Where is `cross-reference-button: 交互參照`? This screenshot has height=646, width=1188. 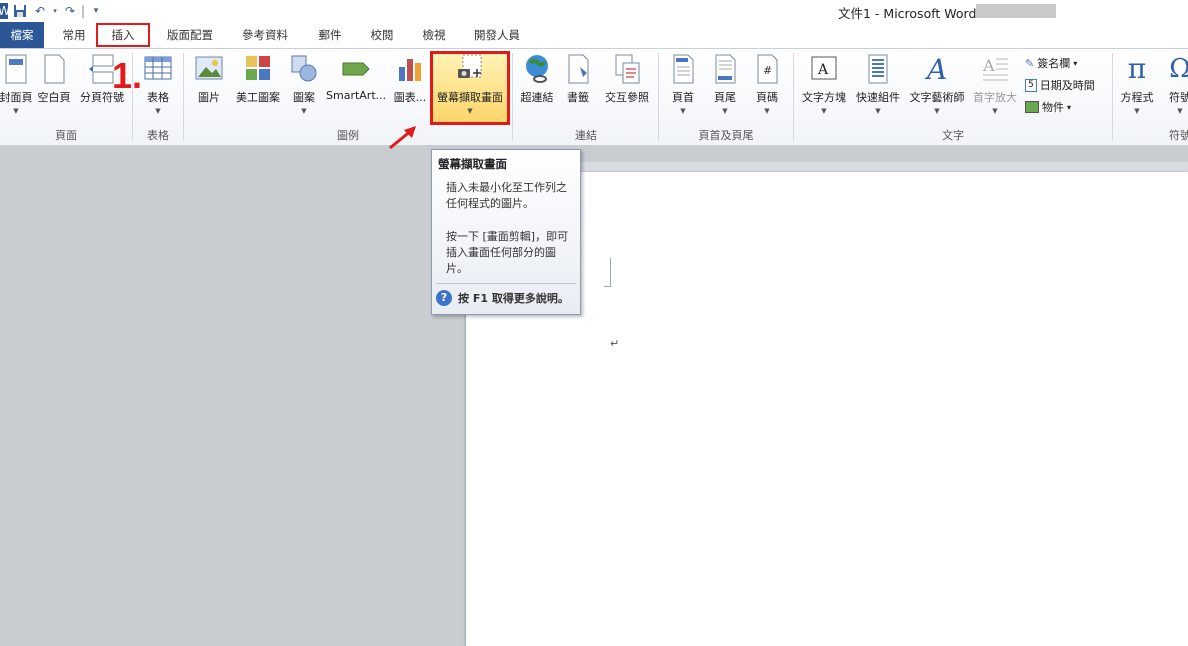 cross-reference-button: 交互參照 is located at coordinates (627, 79).